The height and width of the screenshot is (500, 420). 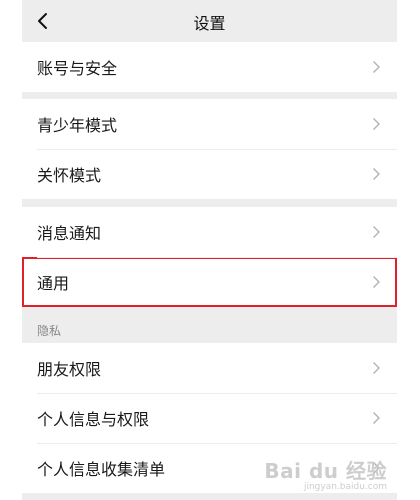 I want to click on settings-item-label: 朋友权限, so click(x=69, y=369).